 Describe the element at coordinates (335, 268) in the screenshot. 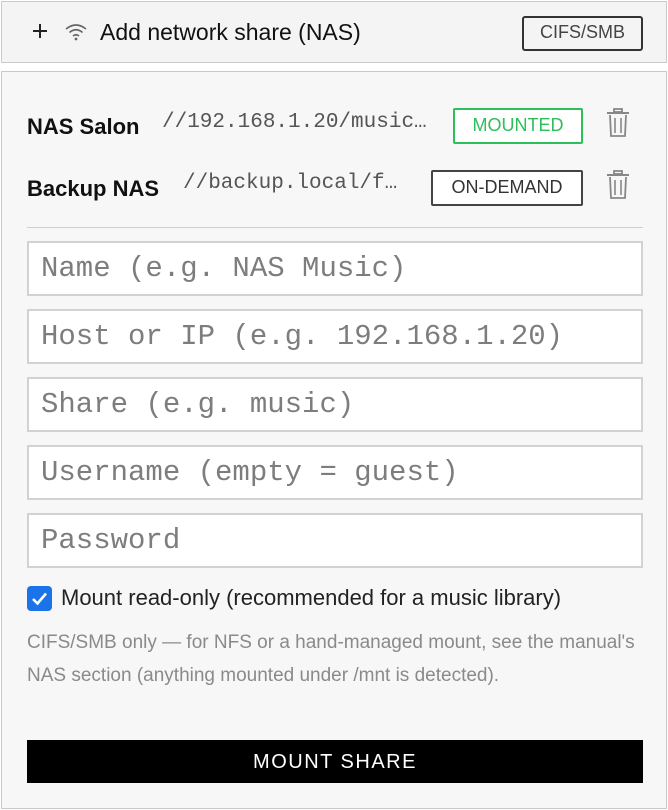

I see `name-input` at that location.